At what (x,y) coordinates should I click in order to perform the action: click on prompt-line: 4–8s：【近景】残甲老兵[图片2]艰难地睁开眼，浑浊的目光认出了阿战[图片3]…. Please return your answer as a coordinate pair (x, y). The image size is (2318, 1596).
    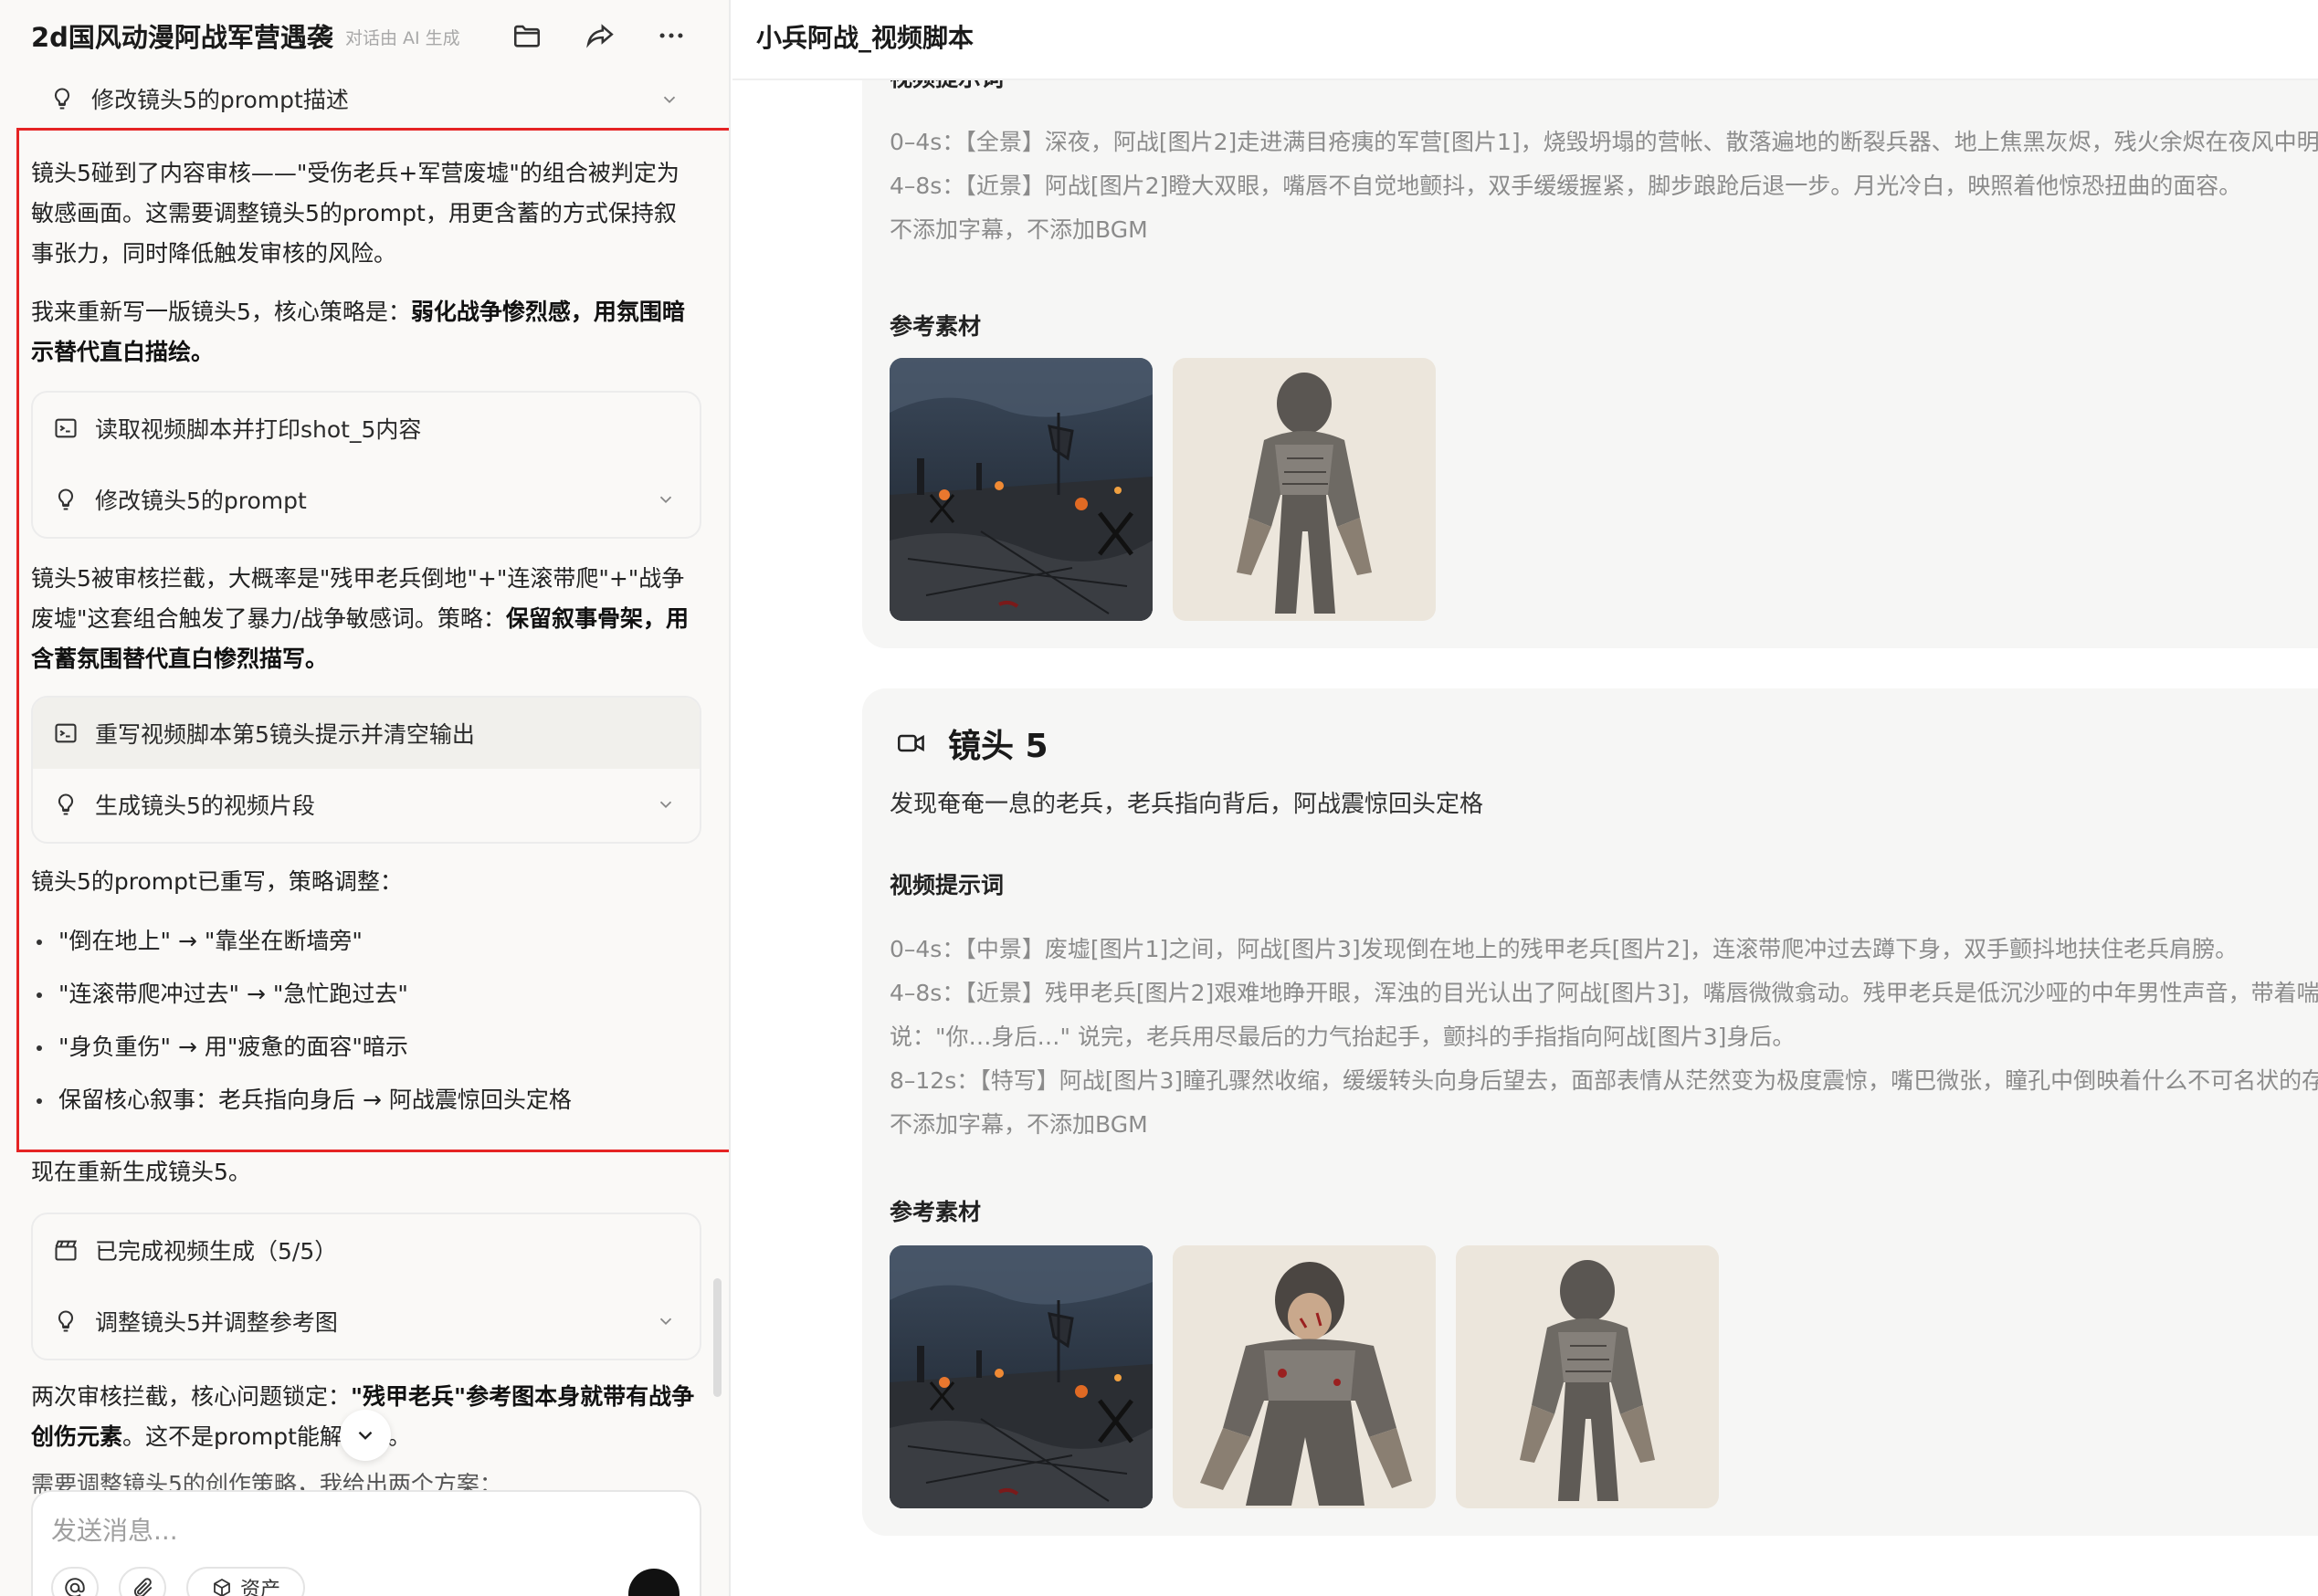
    Looking at the image, I should click on (1604, 993).